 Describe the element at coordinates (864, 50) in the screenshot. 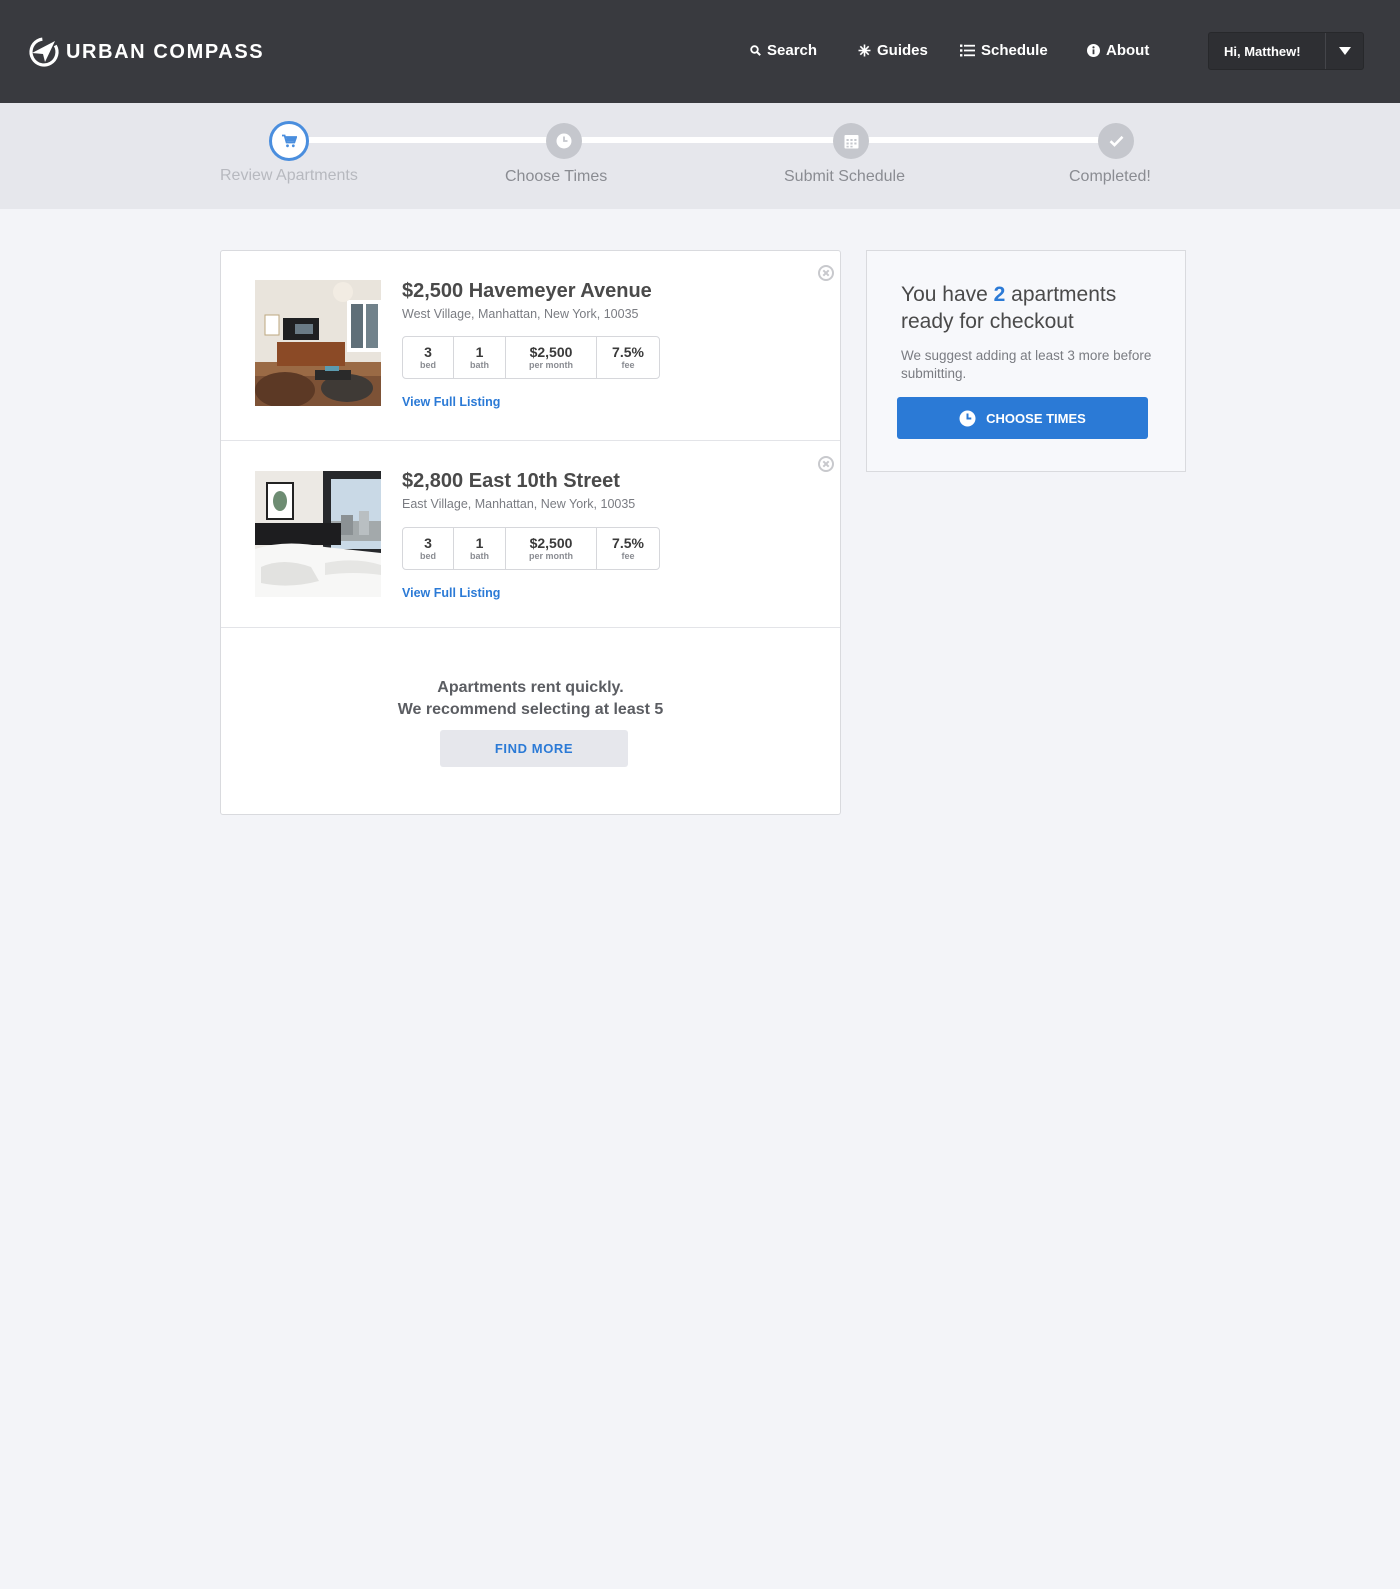

I see `sparkle-icon` at that location.